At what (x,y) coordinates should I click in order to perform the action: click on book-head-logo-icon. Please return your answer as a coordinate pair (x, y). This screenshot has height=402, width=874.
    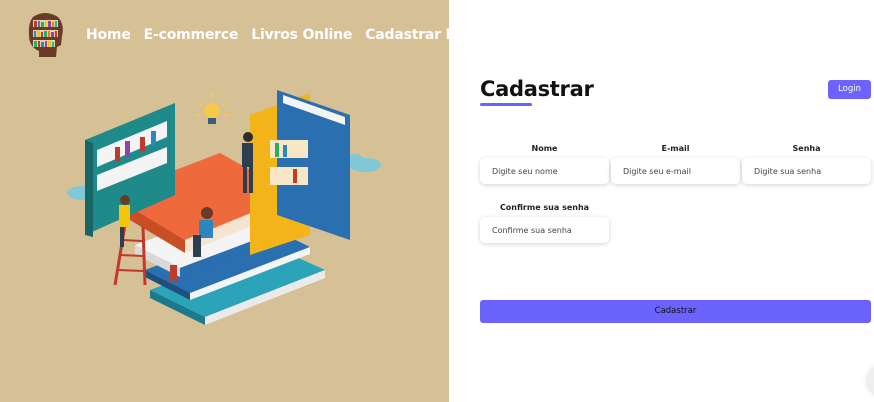
    Looking at the image, I should click on (45, 36).